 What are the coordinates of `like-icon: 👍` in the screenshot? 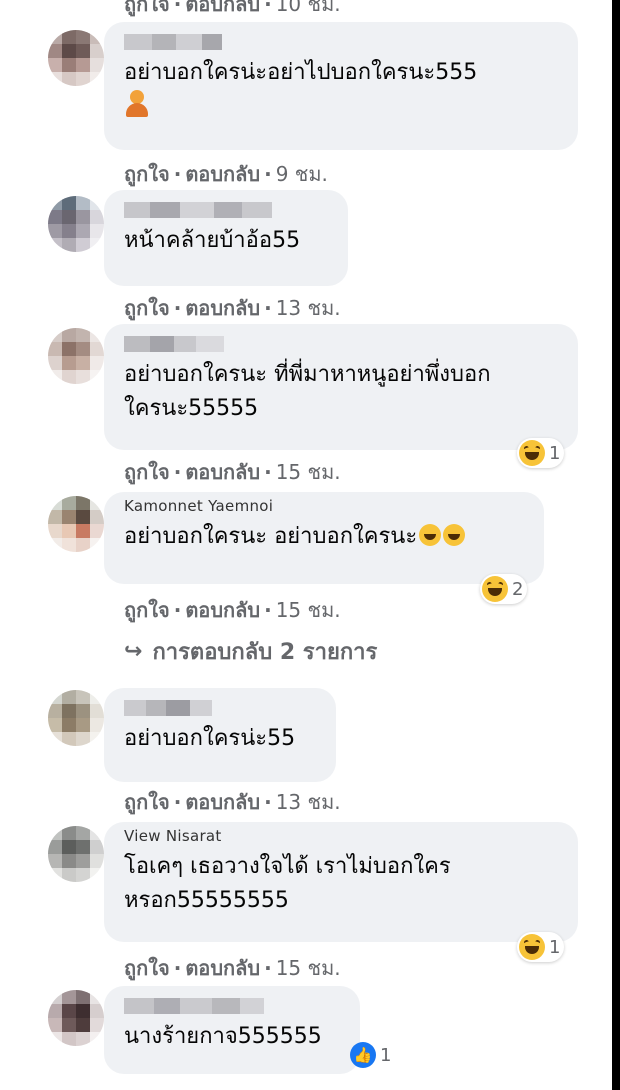 It's located at (363, 1055).